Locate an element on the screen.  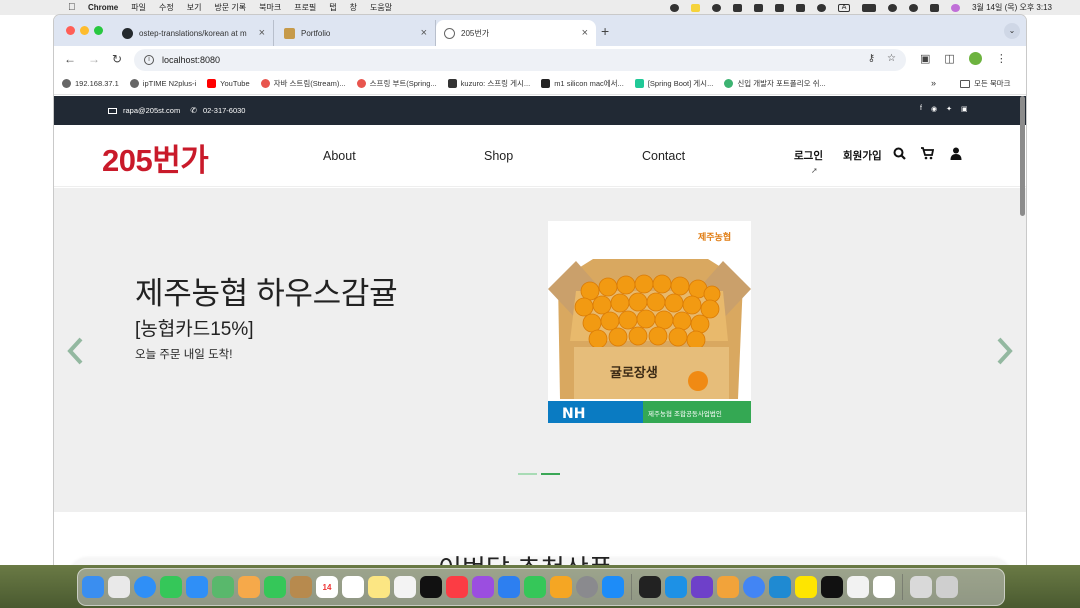
extensions-icon: ▣ is located at coordinates (925, 58).